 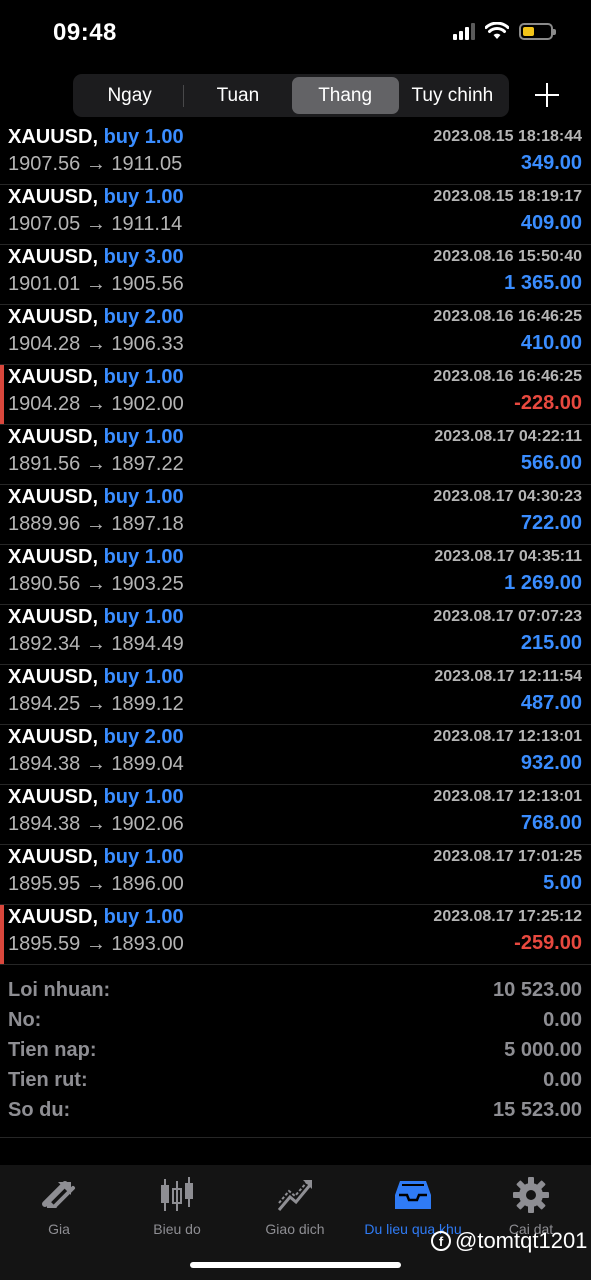 What do you see at coordinates (452, 95) in the screenshot?
I see `tab-tuy-chinh: Tuy chinh` at bounding box center [452, 95].